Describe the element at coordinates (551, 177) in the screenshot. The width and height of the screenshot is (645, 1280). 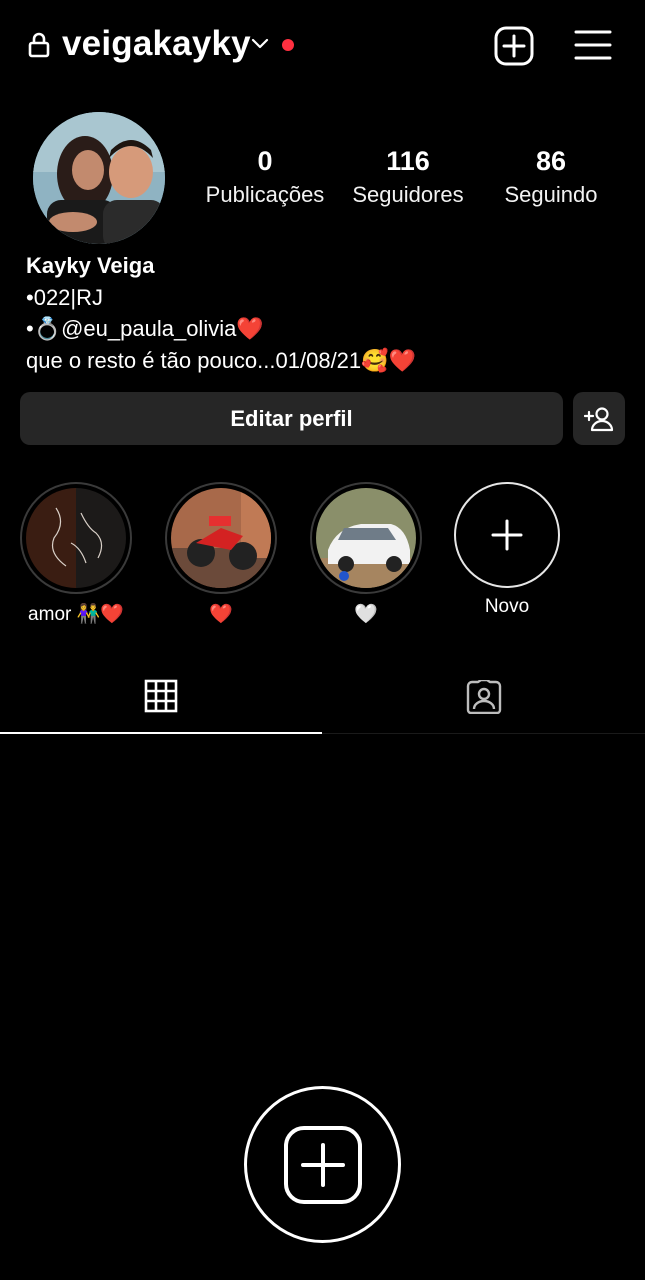
I see `stat-following: 86 Seguindo` at that location.